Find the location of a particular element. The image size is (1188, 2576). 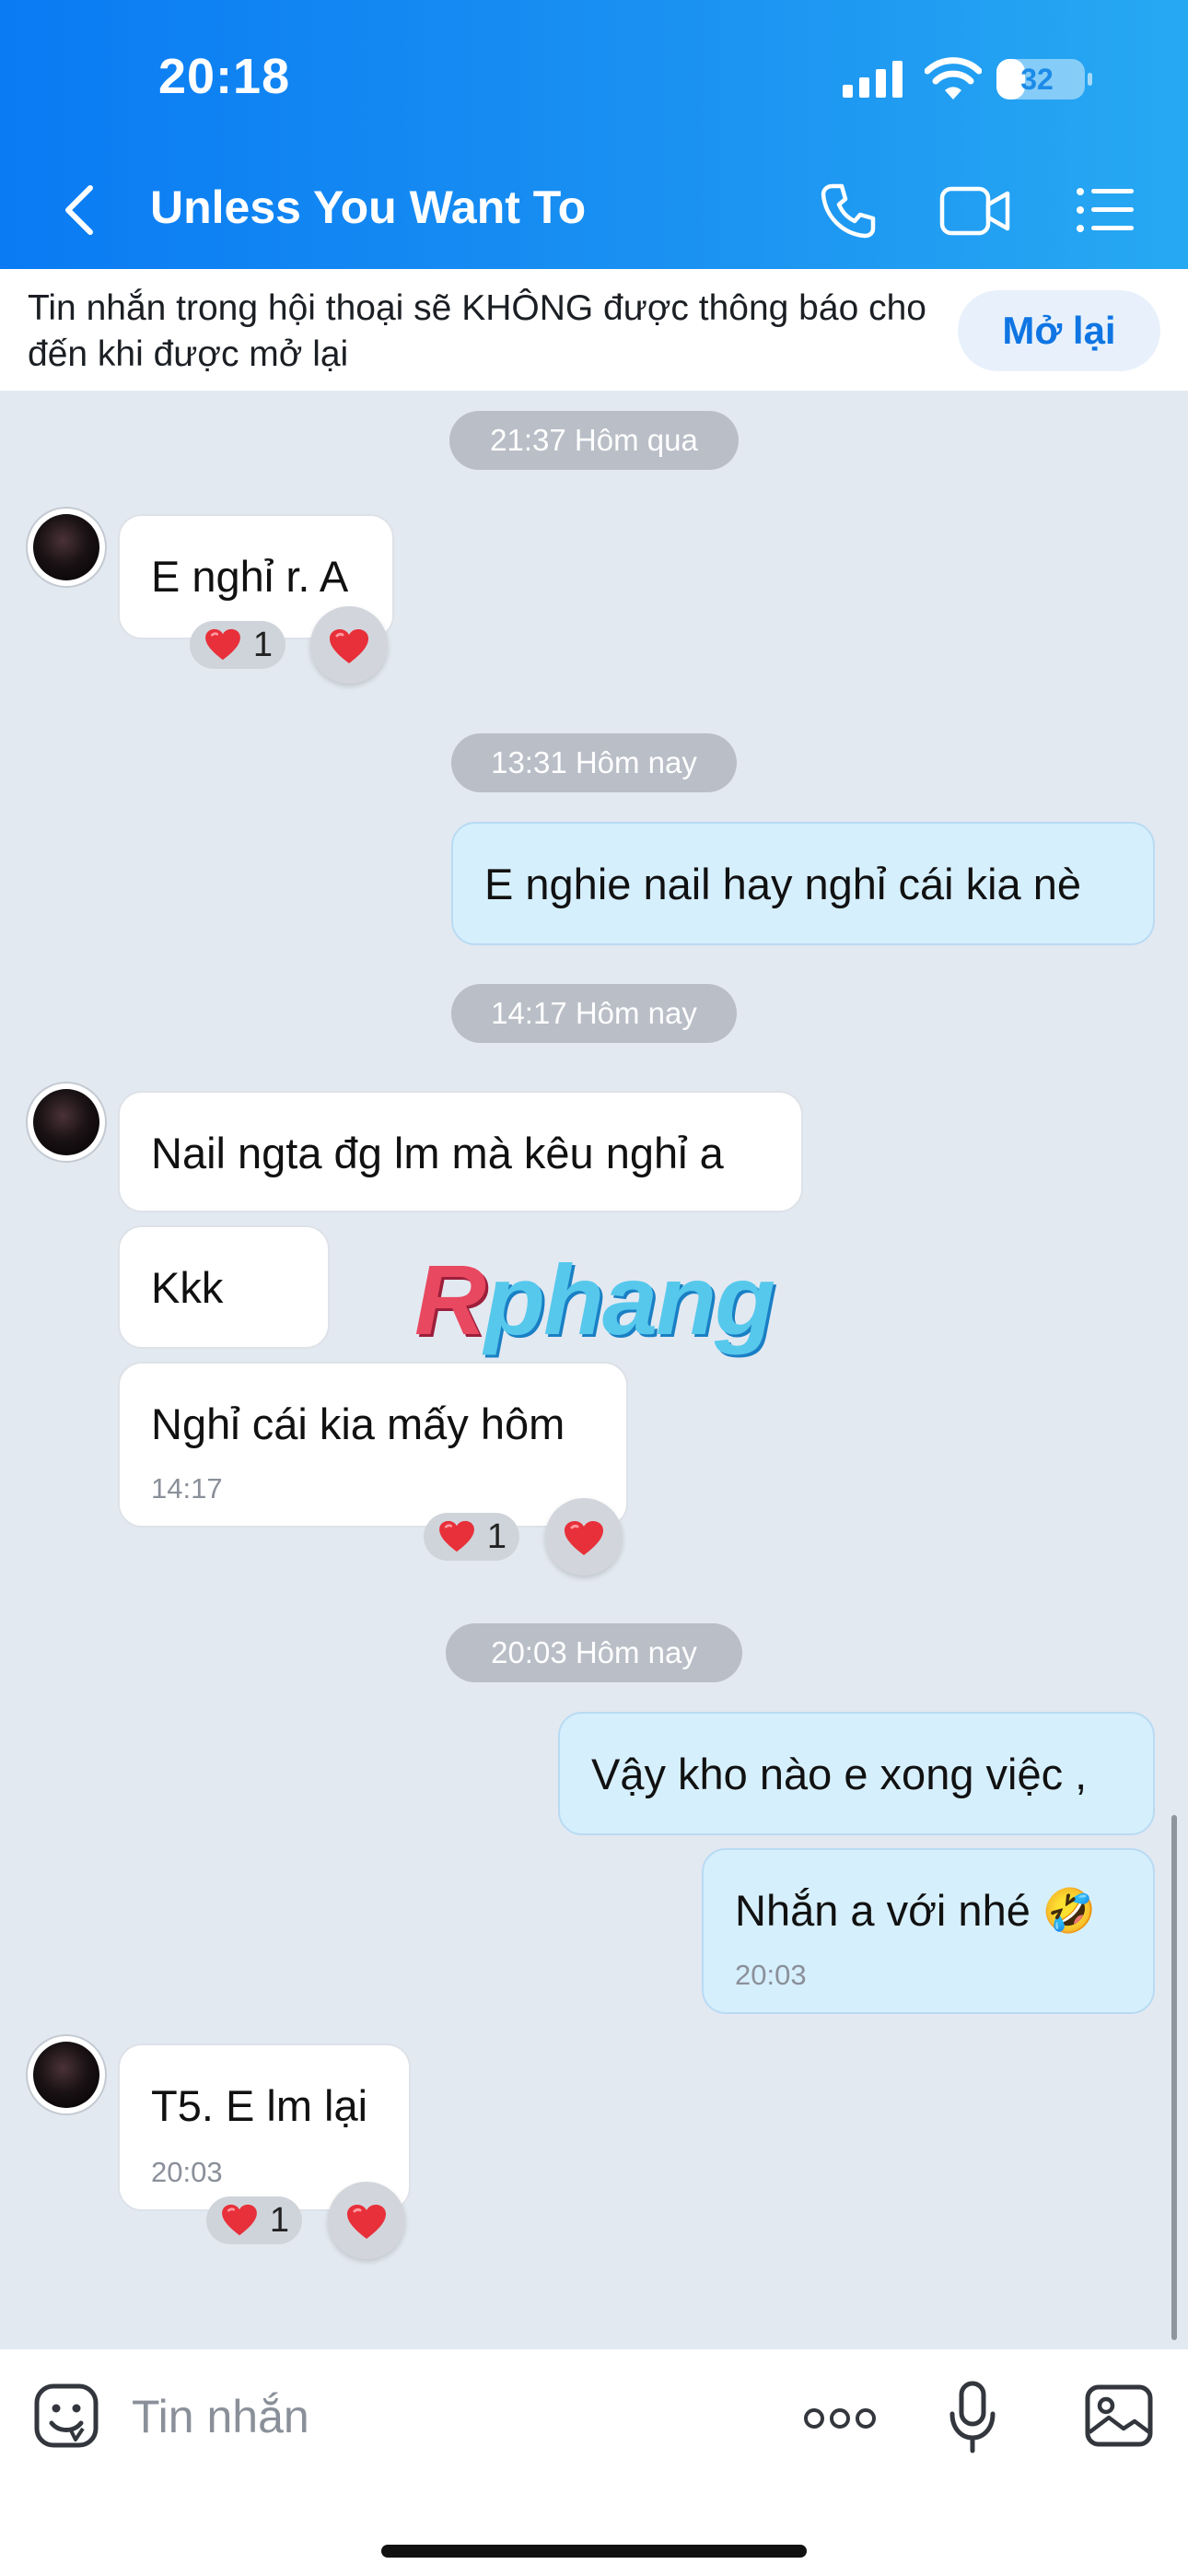

message-bubble-incoming: Nghỉ cái kia mấy hôm 14:17 is located at coordinates (373, 1445).